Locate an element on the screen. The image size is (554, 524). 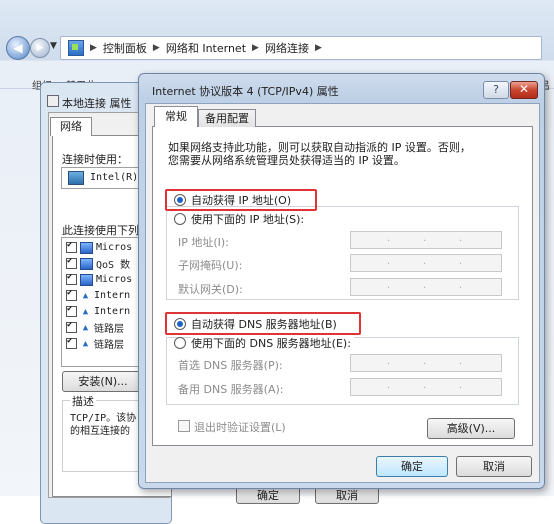
auto-dns-radio is located at coordinates (180, 324).